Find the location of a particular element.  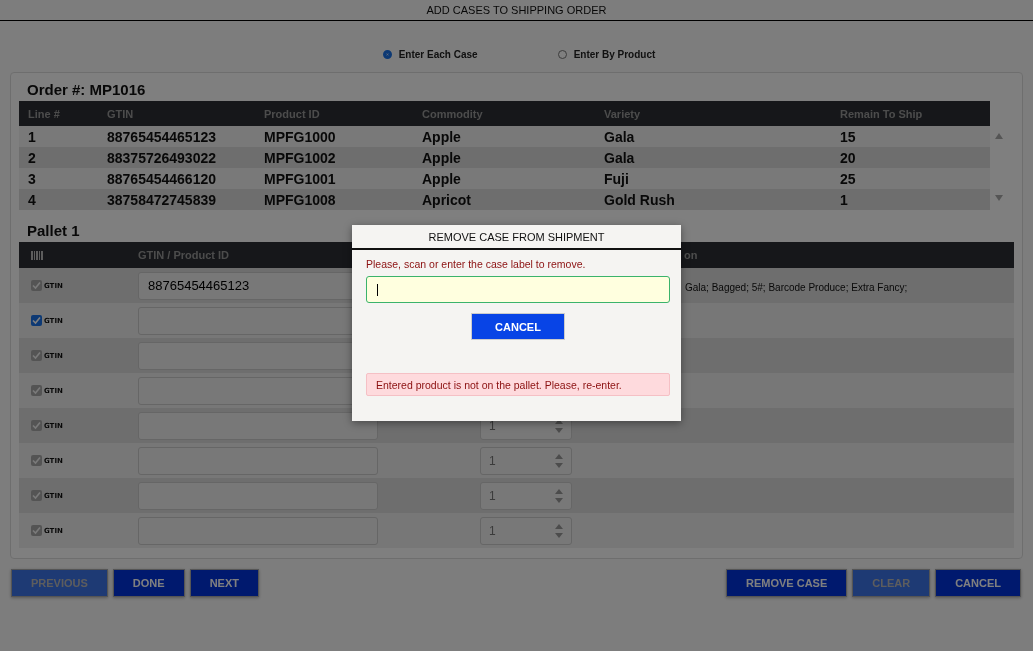

table-cell: MPFG1000 is located at coordinates (334, 136).